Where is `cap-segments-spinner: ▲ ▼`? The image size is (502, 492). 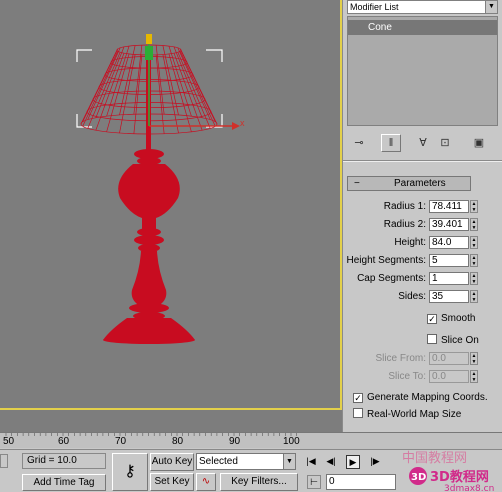
cap-segments-spinner: ▲ ▼ is located at coordinates (474, 278).